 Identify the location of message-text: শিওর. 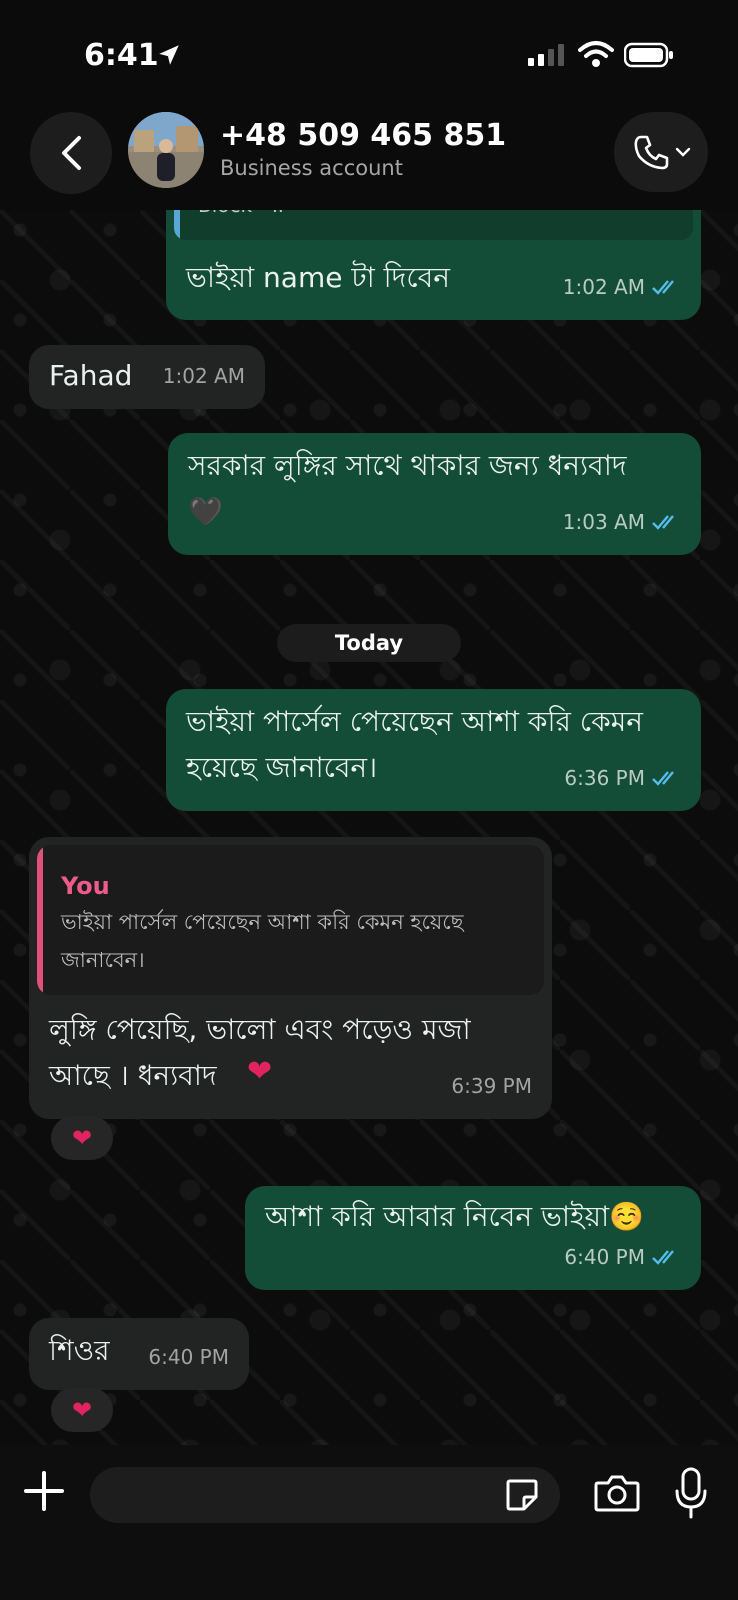
(79, 1350).